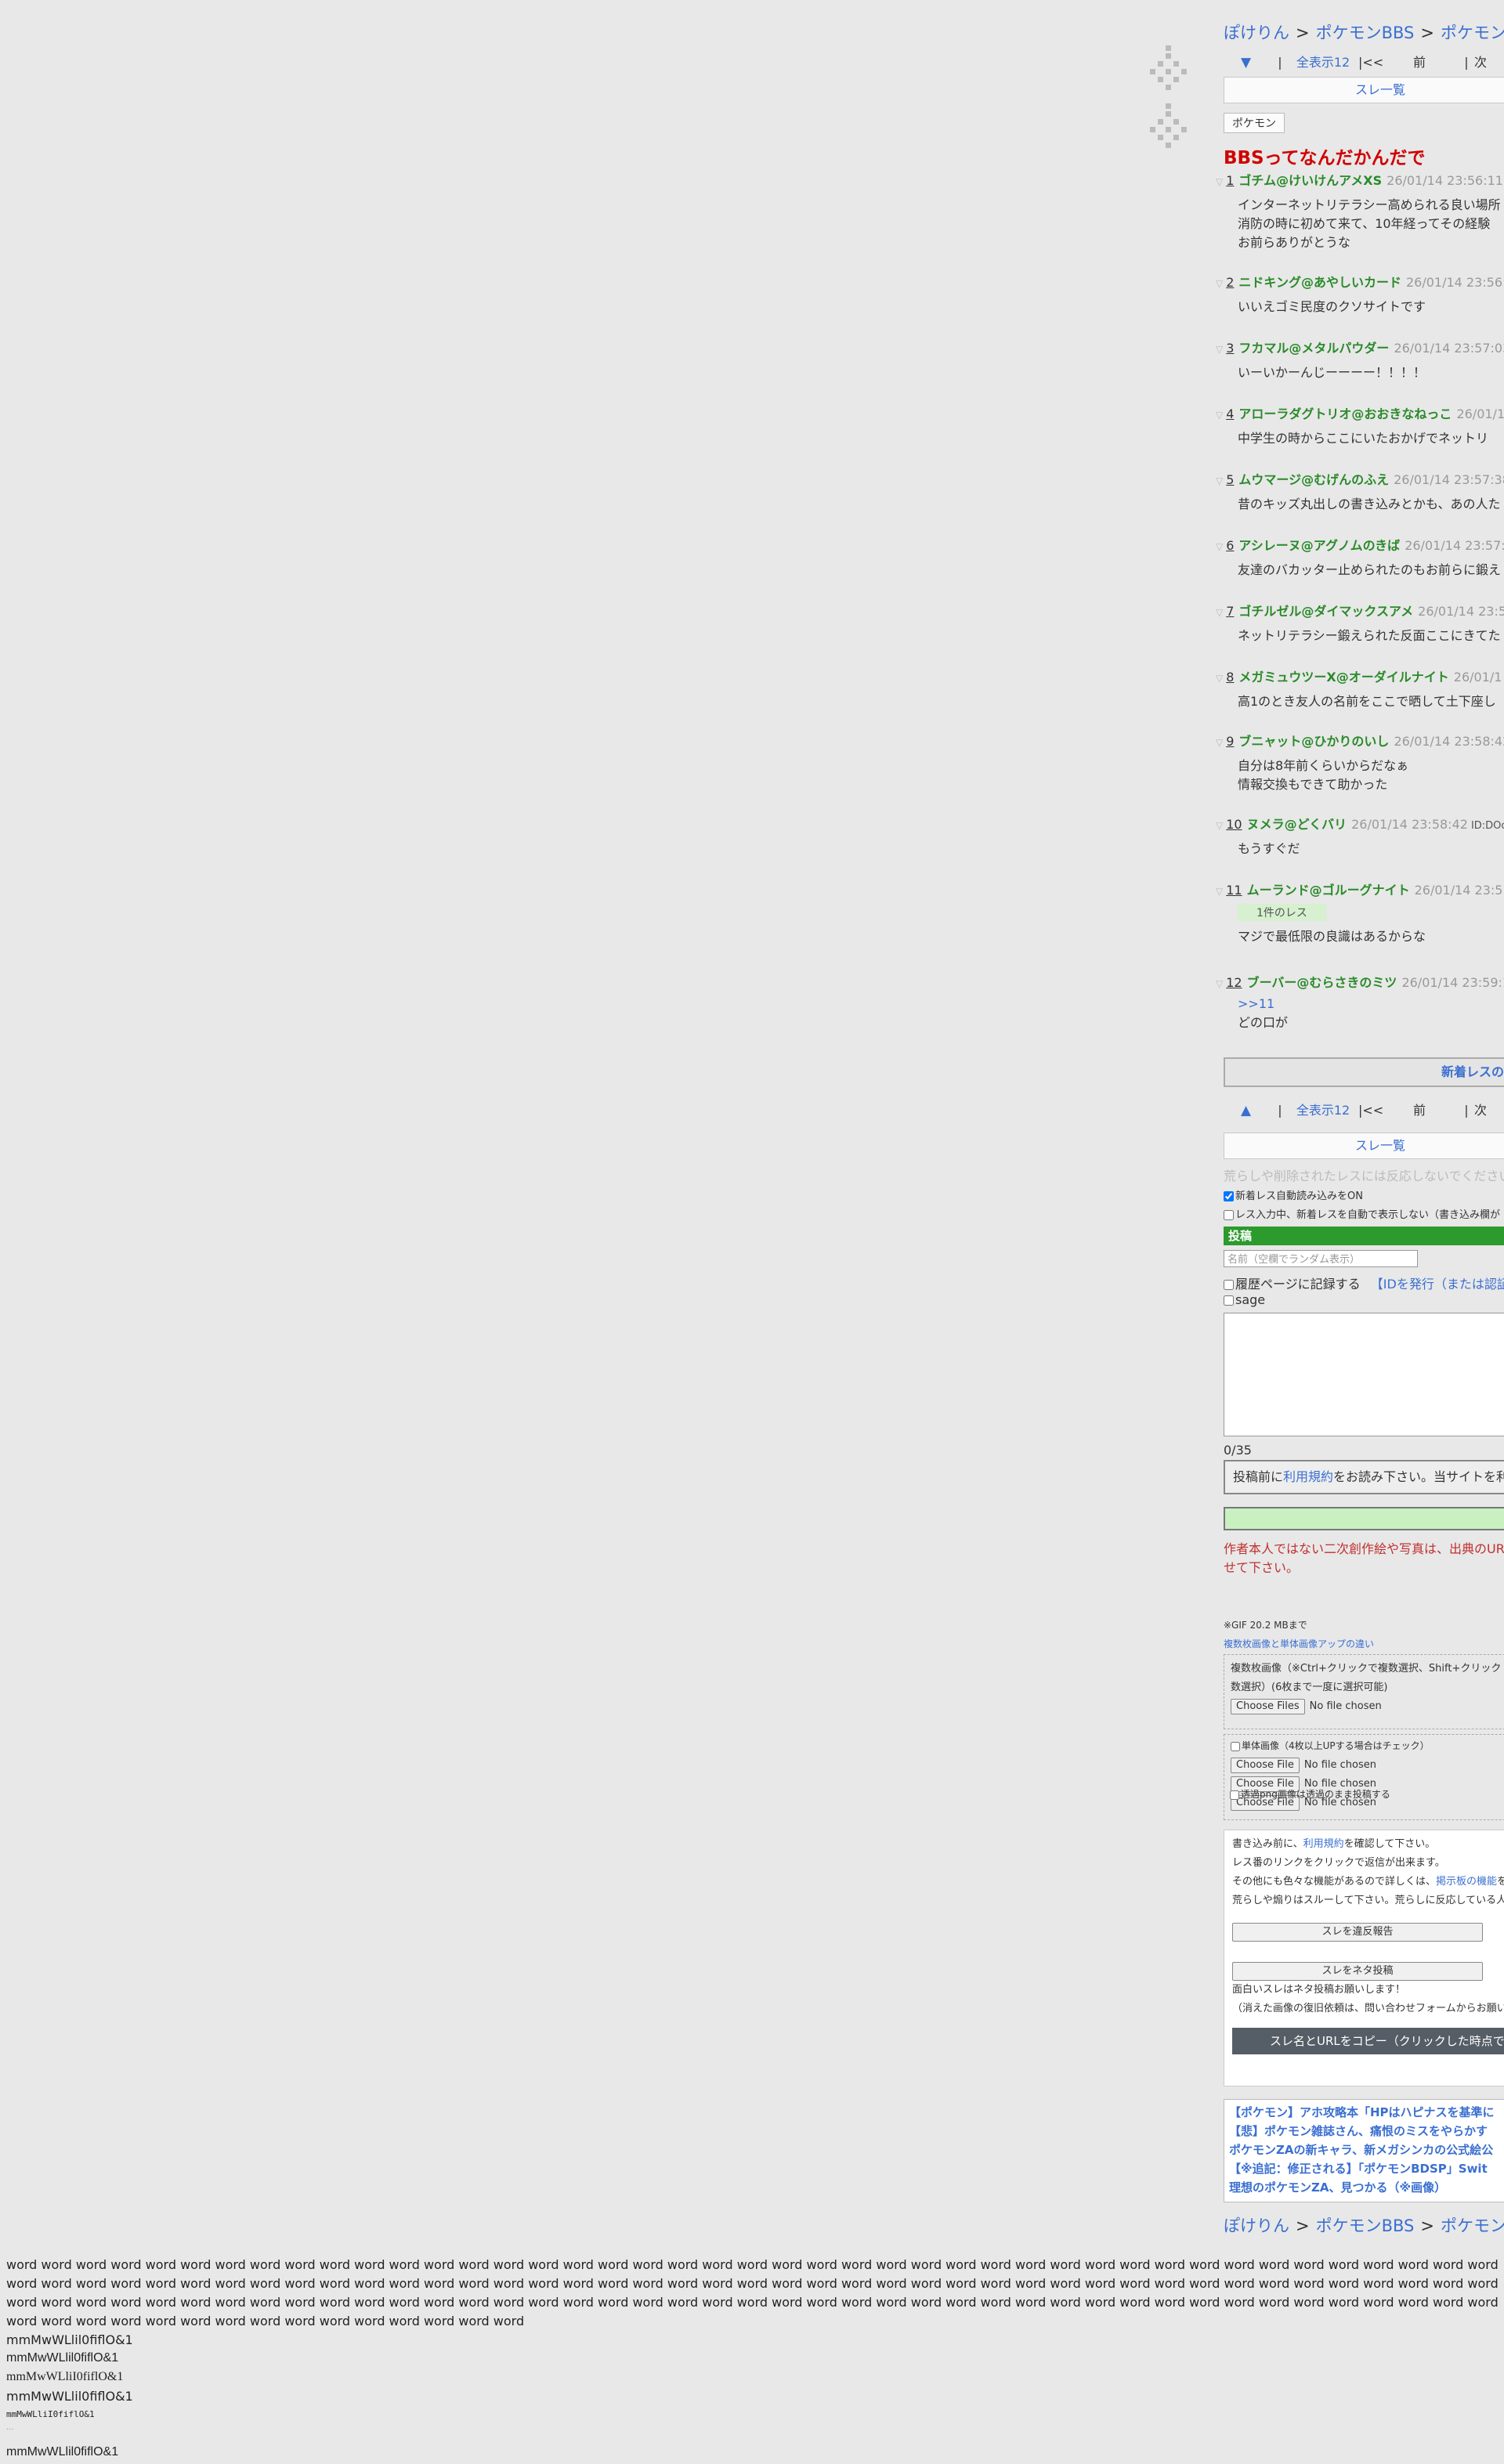 Image resolution: width=1504 pixels, height=2464 pixels. Describe the element at coordinates (1230, 545) in the screenshot. I see `post-number: 6` at that location.